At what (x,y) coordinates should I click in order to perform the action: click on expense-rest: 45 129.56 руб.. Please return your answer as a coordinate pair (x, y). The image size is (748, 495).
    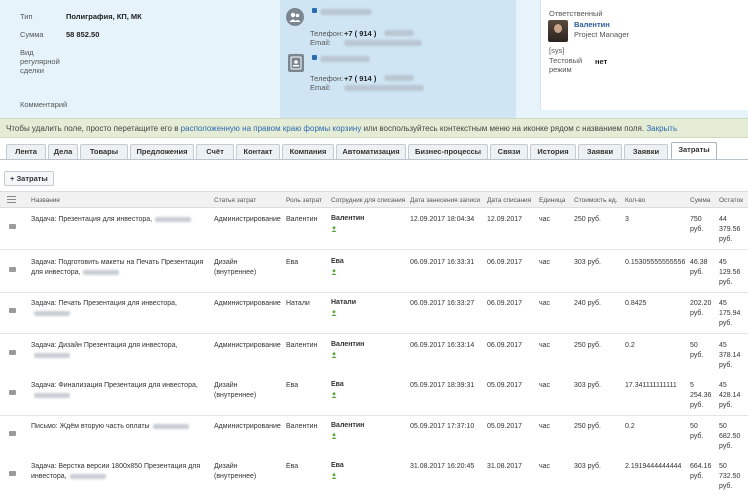
    Looking at the image, I should click on (730, 272).